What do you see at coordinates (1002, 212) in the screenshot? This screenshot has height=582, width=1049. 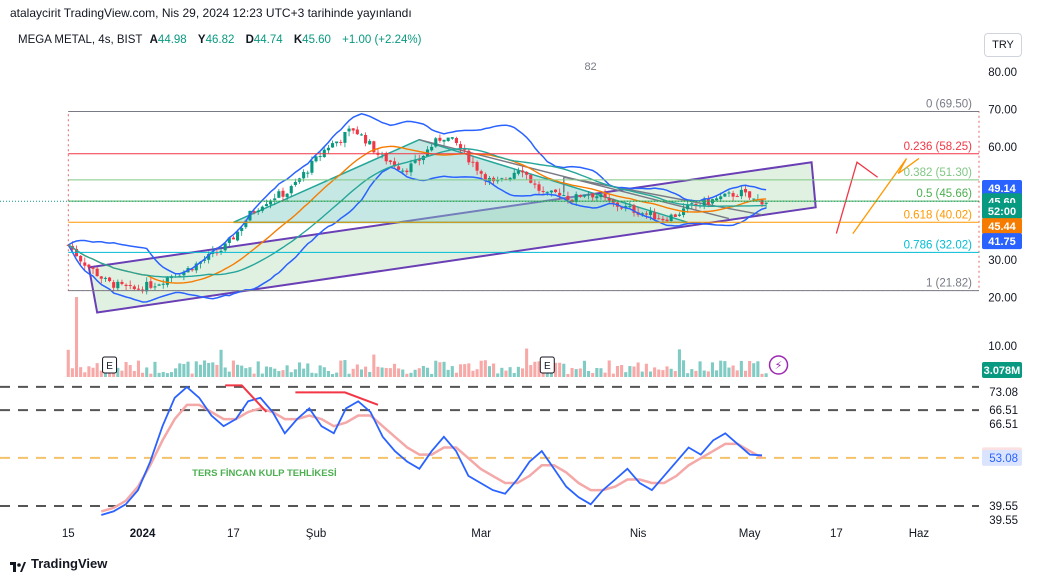 I see `price-tag-label: 52:00` at bounding box center [1002, 212].